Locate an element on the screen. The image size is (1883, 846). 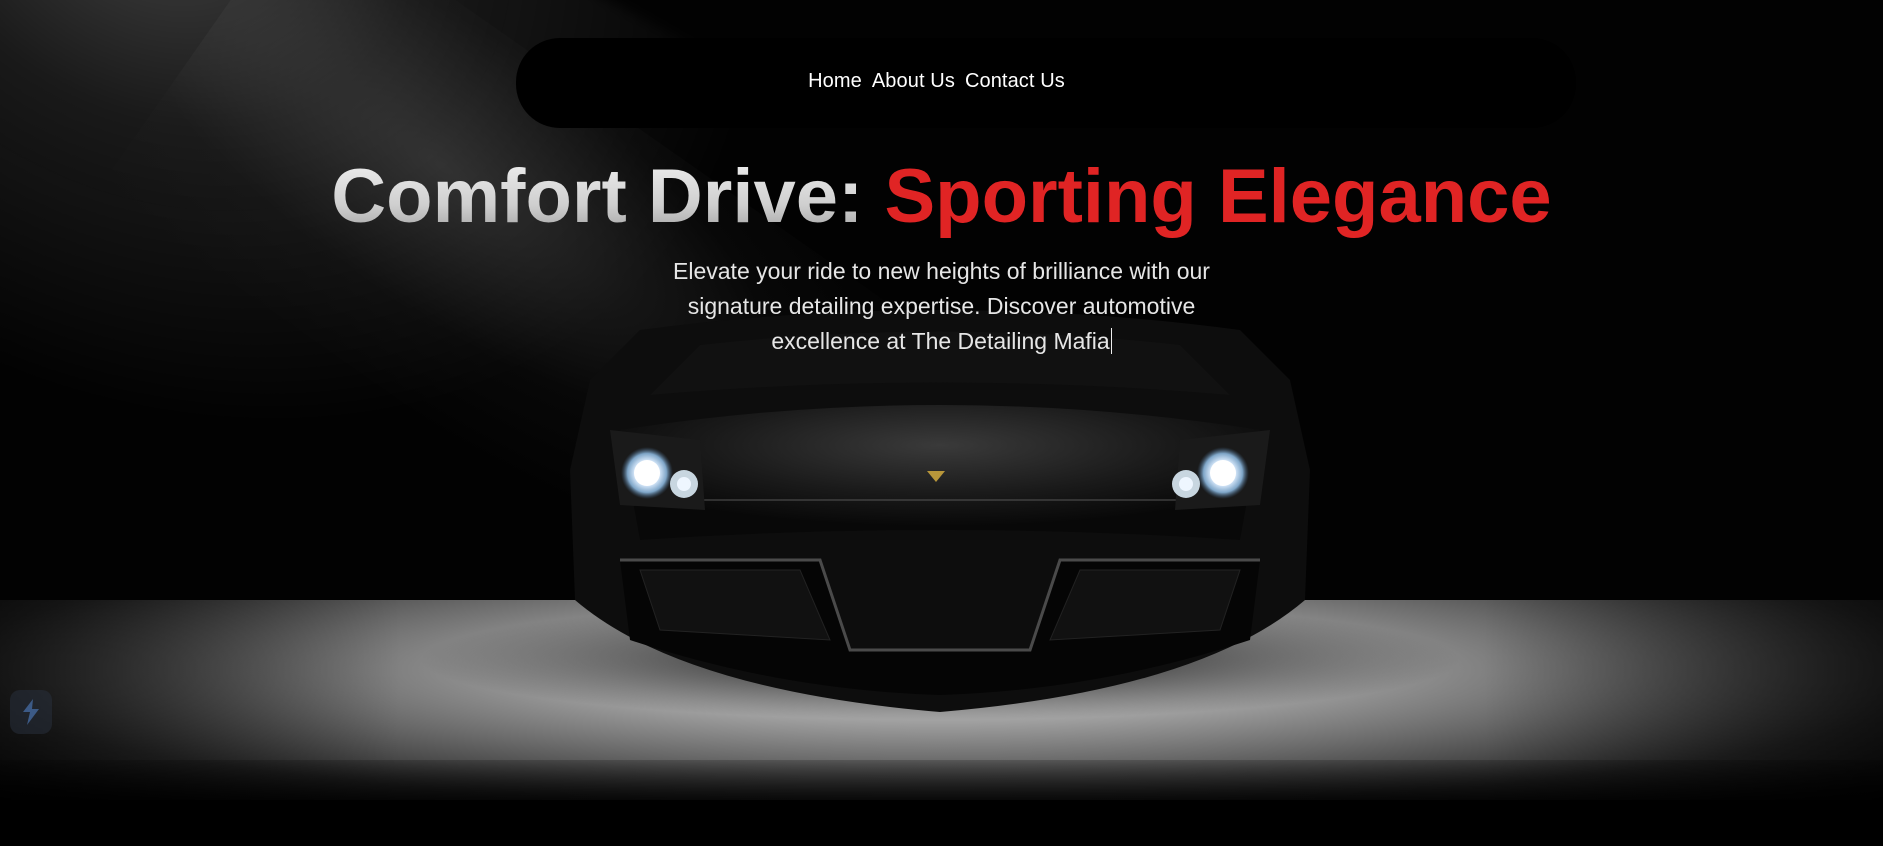
text-caret is located at coordinates (1111, 341).